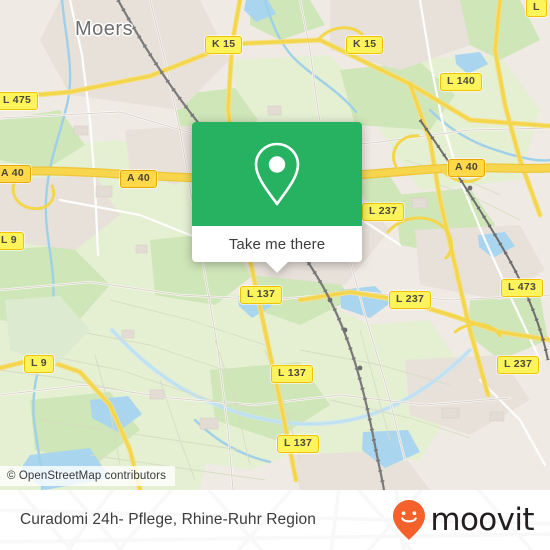 The image size is (550, 550). Describe the element at coordinates (461, 82) in the screenshot. I see `road-shield-l140: L 140` at that location.